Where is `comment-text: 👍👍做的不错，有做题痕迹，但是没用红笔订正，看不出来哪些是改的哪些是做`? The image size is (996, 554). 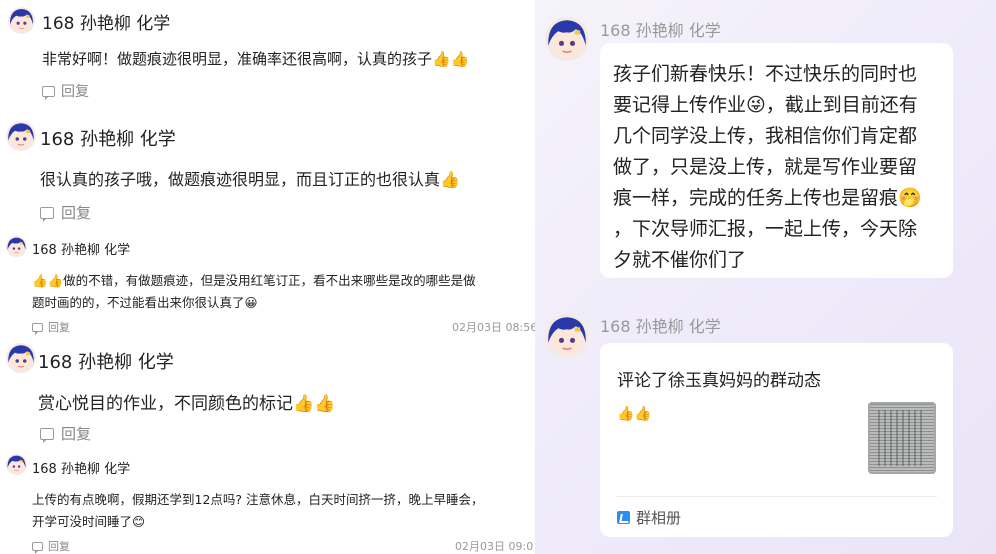
comment-text: 👍👍做的不错，有做题痕迹，但是没用红笔订正，看不出来哪些是改的哪些是做 is located at coordinates (254, 280).